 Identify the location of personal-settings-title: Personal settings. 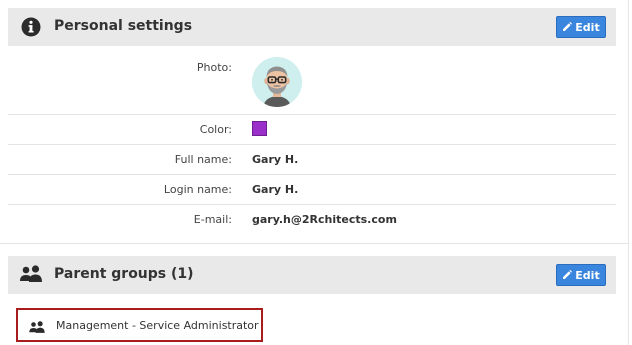
(123, 26).